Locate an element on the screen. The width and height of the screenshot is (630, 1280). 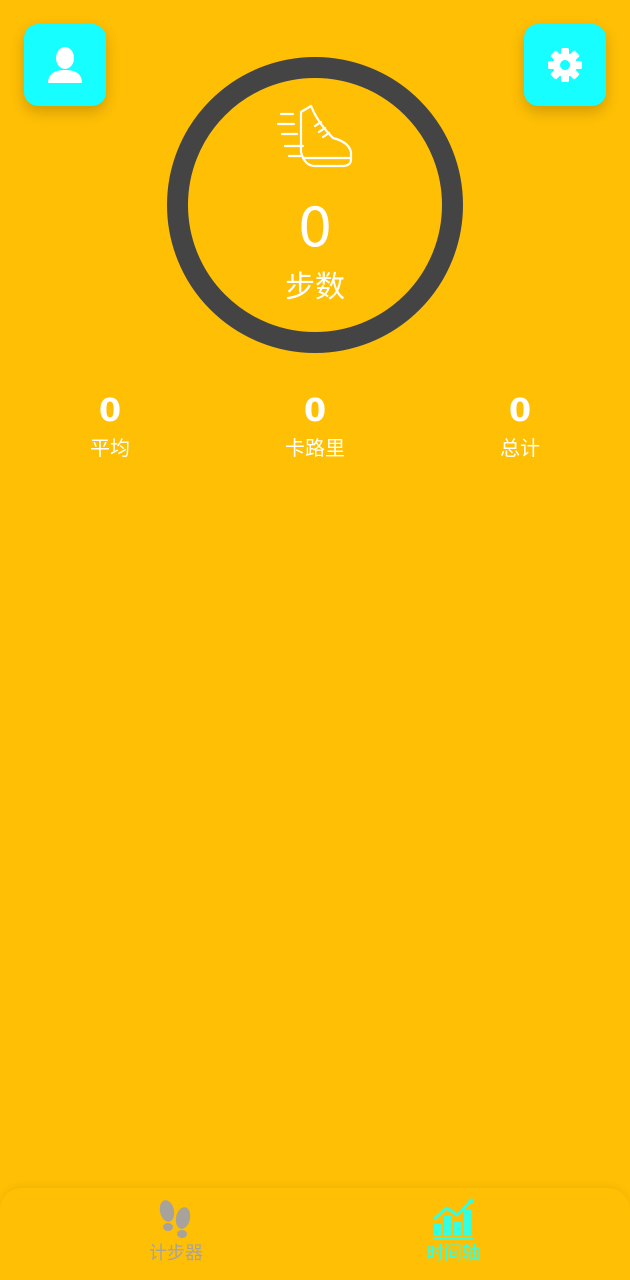
user-icon is located at coordinates (65, 65).